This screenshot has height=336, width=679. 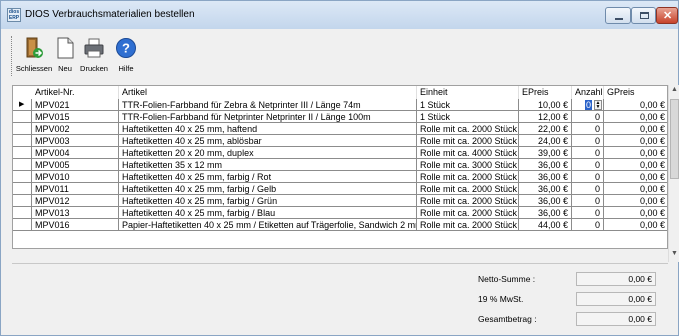 What do you see at coordinates (588, 92) in the screenshot?
I see `column-header-anzahl: Anzahl` at bounding box center [588, 92].